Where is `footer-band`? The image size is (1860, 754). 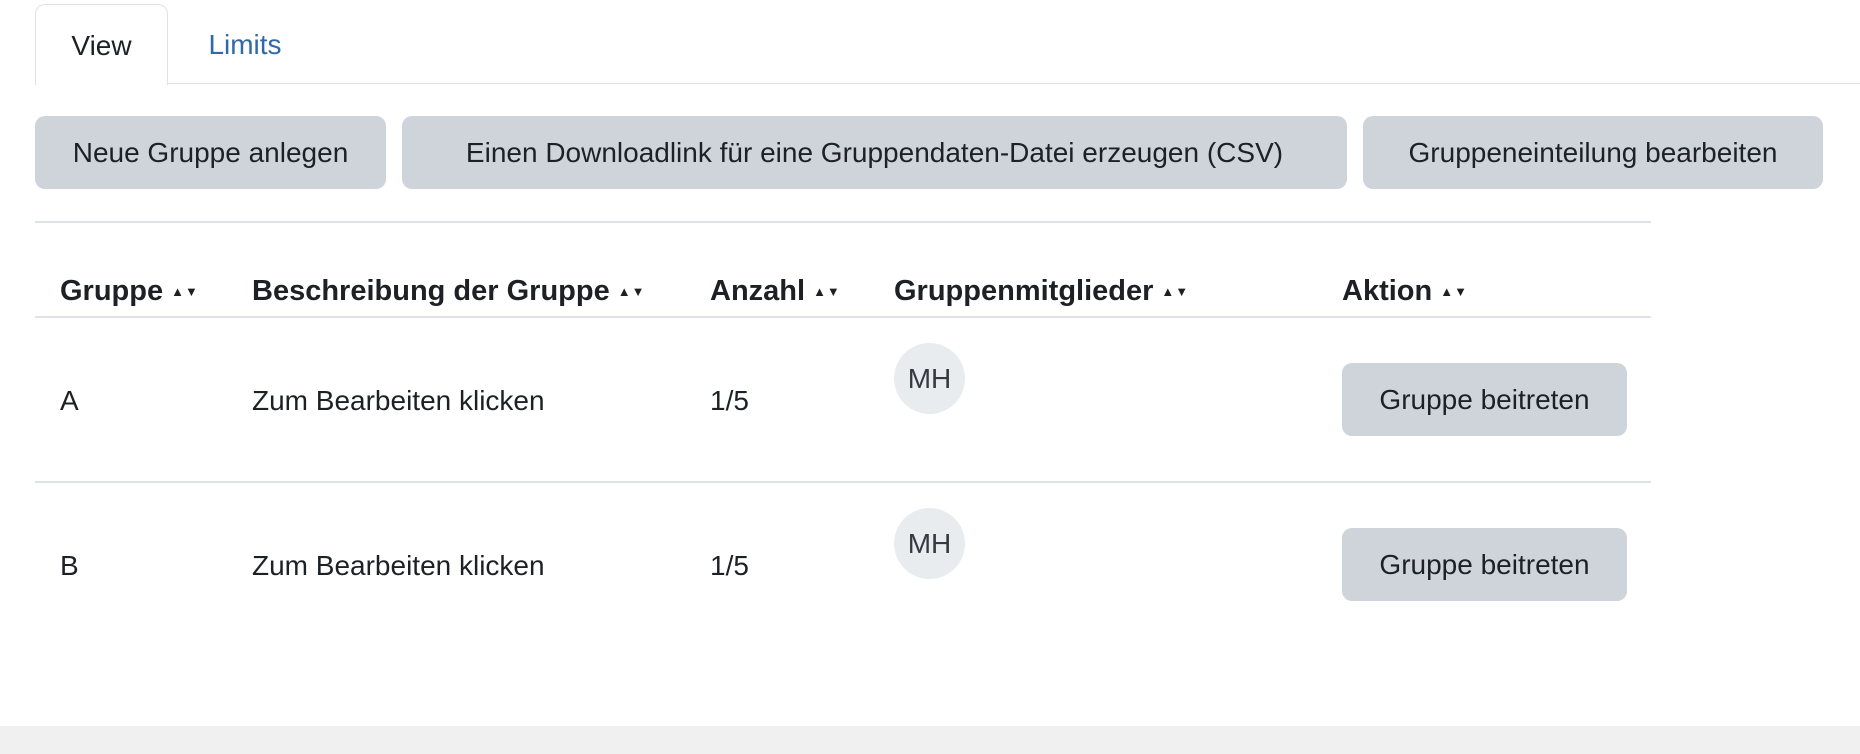
footer-band is located at coordinates (930, 740).